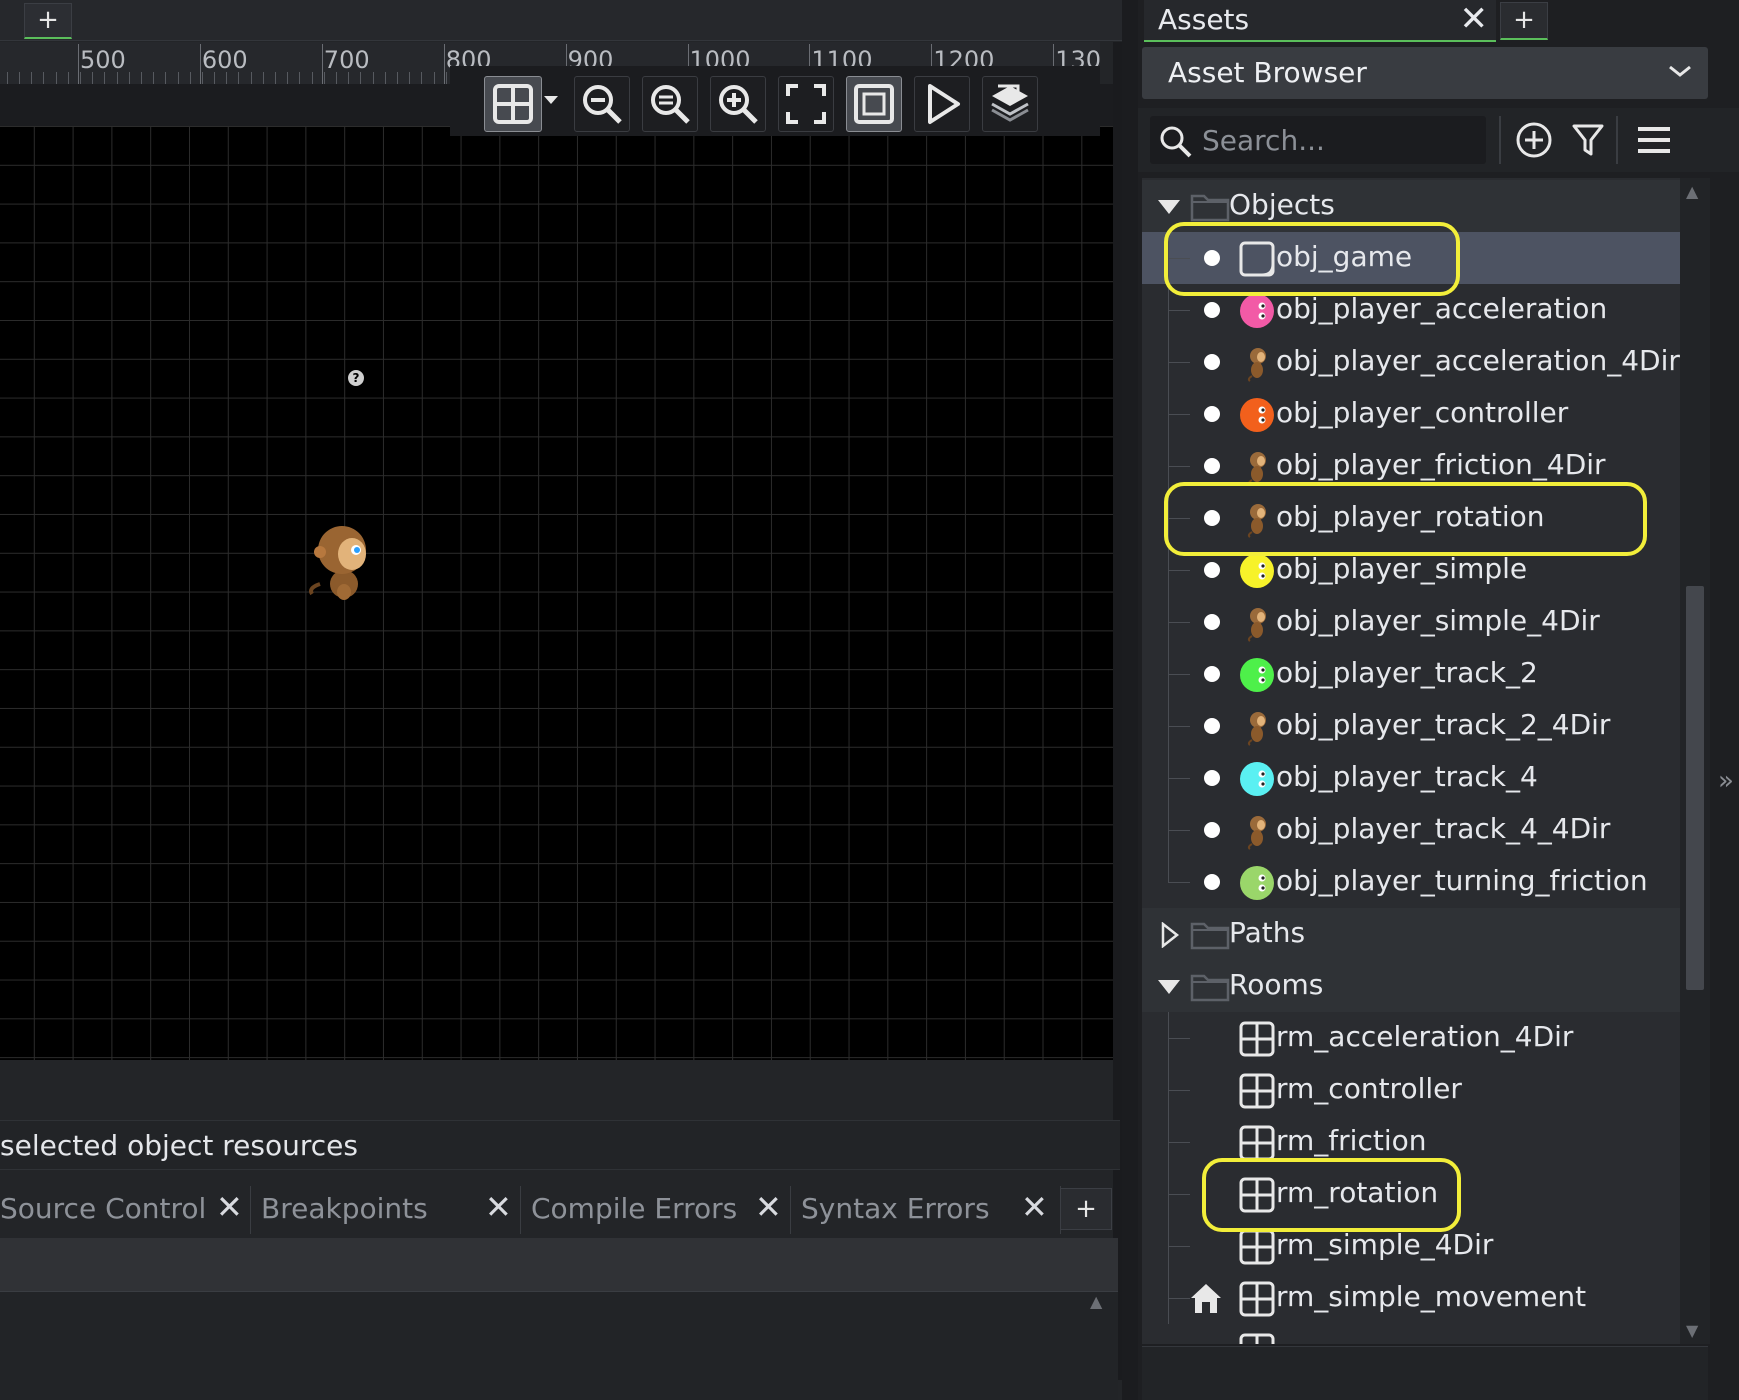 Image resolution: width=1739 pixels, height=1400 pixels. I want to click on filter-icon, so click(1588, 140).